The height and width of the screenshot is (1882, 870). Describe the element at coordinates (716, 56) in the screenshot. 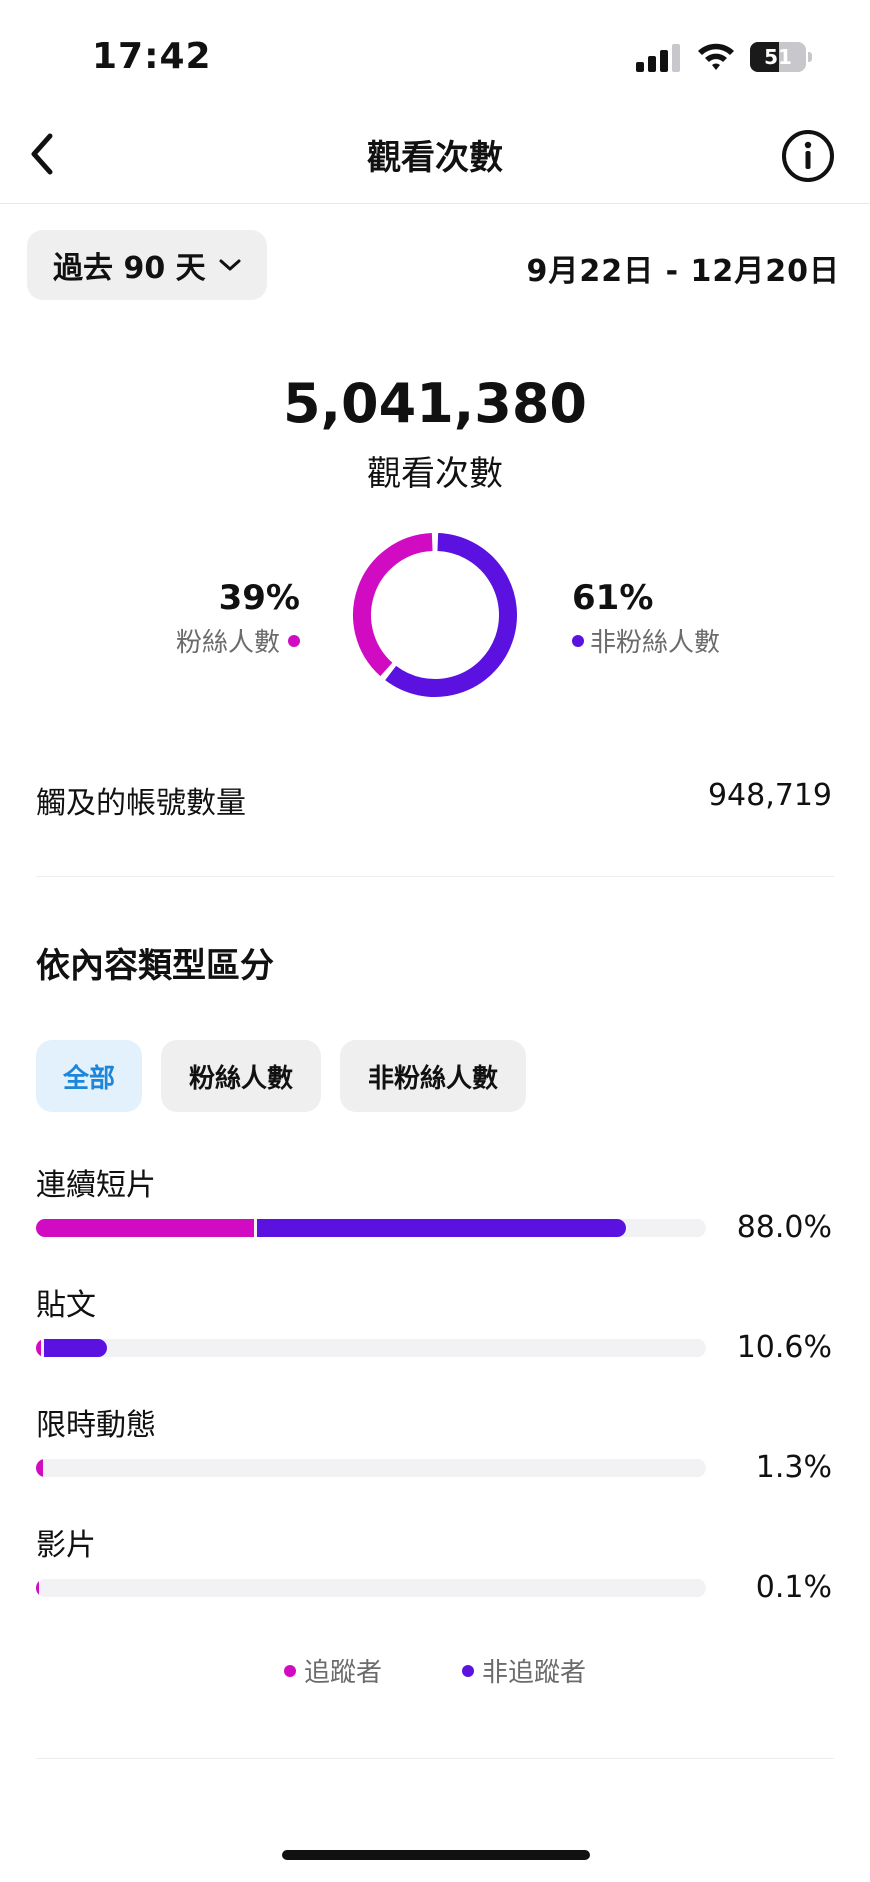

I see `wifi-icon` at that location.